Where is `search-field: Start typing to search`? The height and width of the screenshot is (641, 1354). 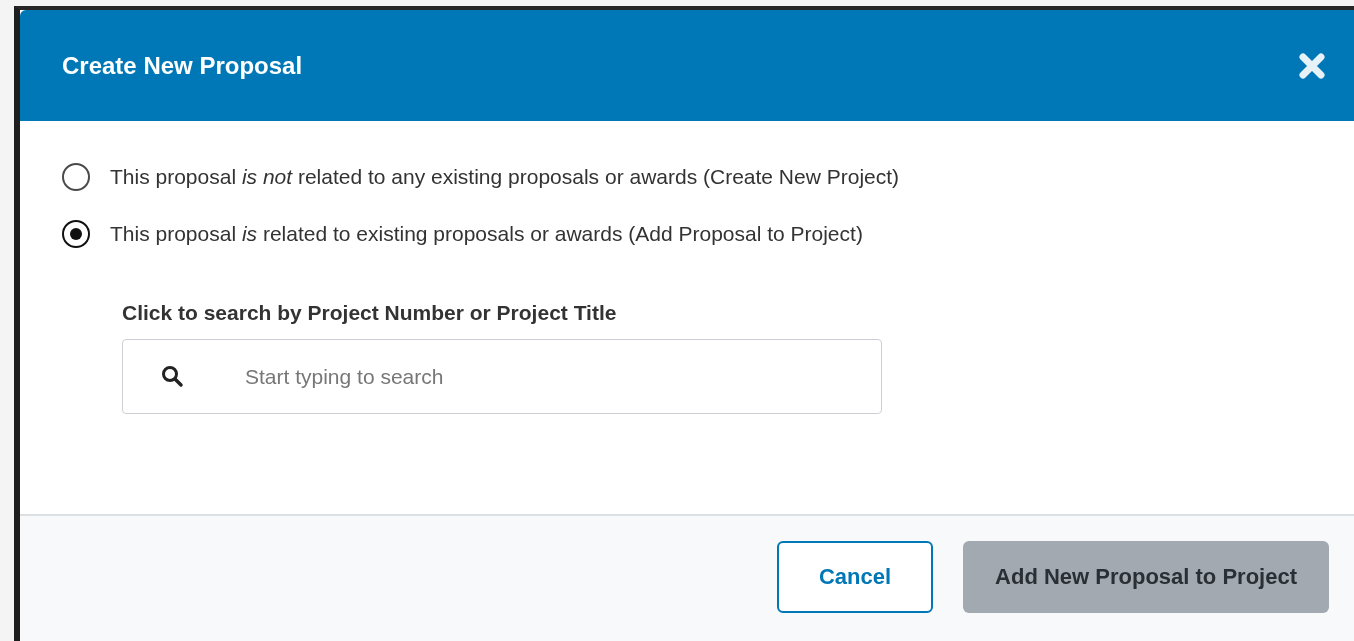 search-field: Start typing to search is located at coordinates (502, 376).